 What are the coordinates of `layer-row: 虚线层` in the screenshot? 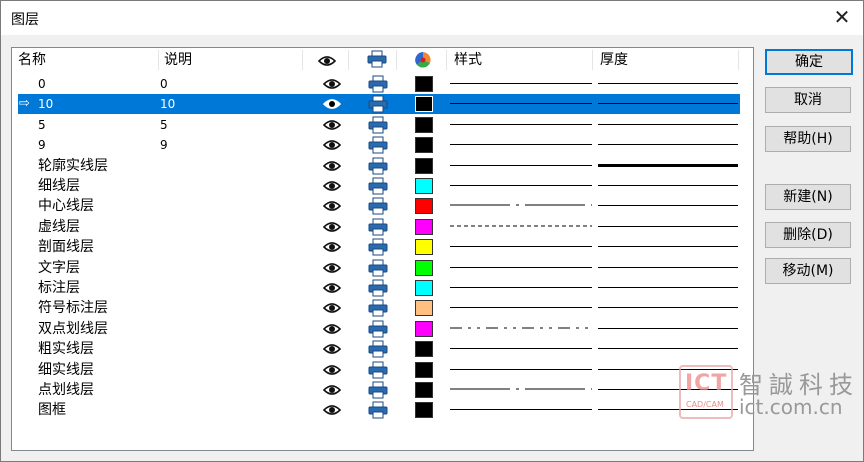 It's located at (379, 227).